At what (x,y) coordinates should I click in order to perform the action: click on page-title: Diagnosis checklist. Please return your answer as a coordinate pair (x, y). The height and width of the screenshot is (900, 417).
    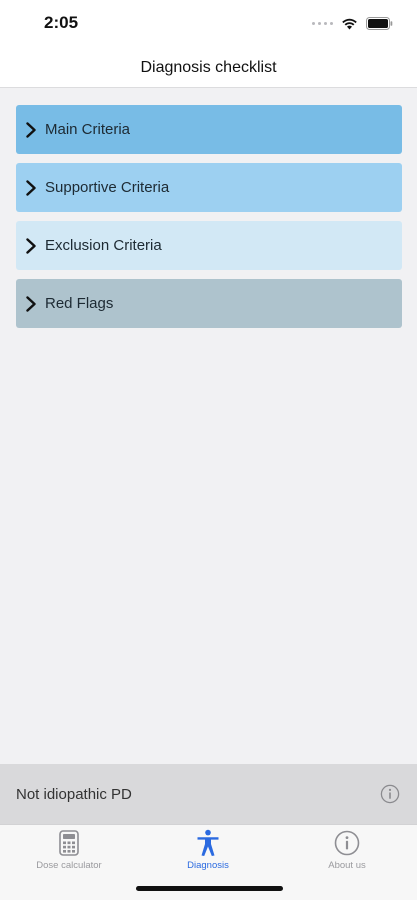
    Looking at the image, I should click on (208, 67).